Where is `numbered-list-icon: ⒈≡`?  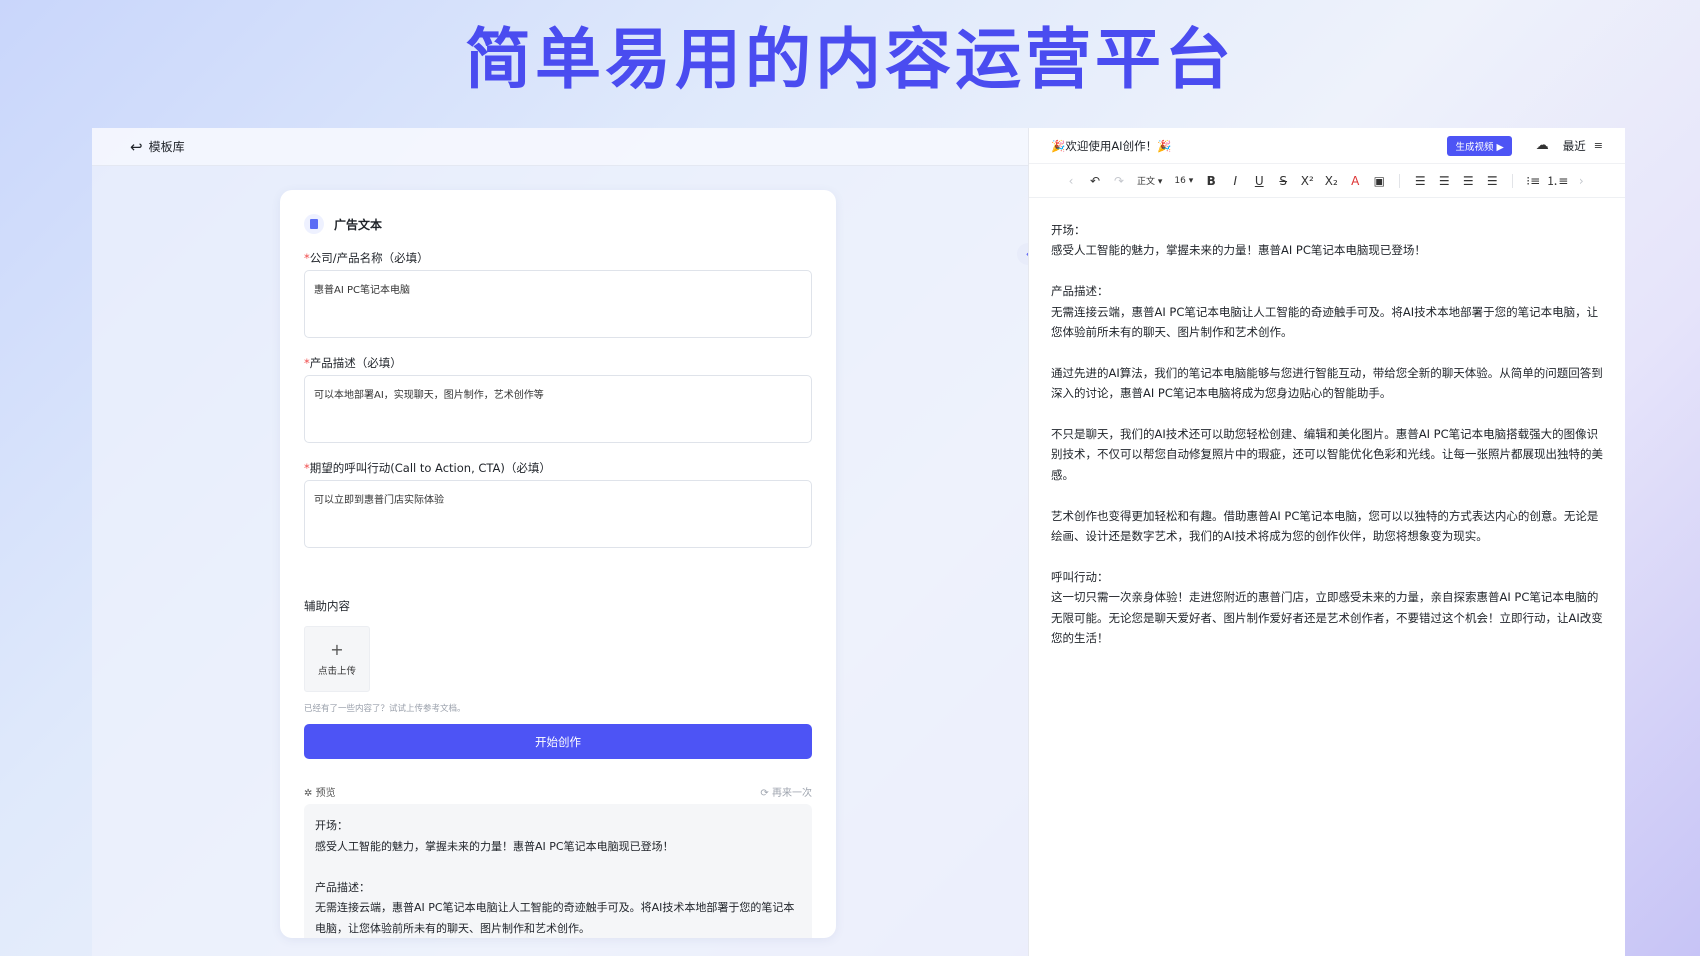
numbered-list-icon: ⒈≡ is located at coordinates (1557, 180).